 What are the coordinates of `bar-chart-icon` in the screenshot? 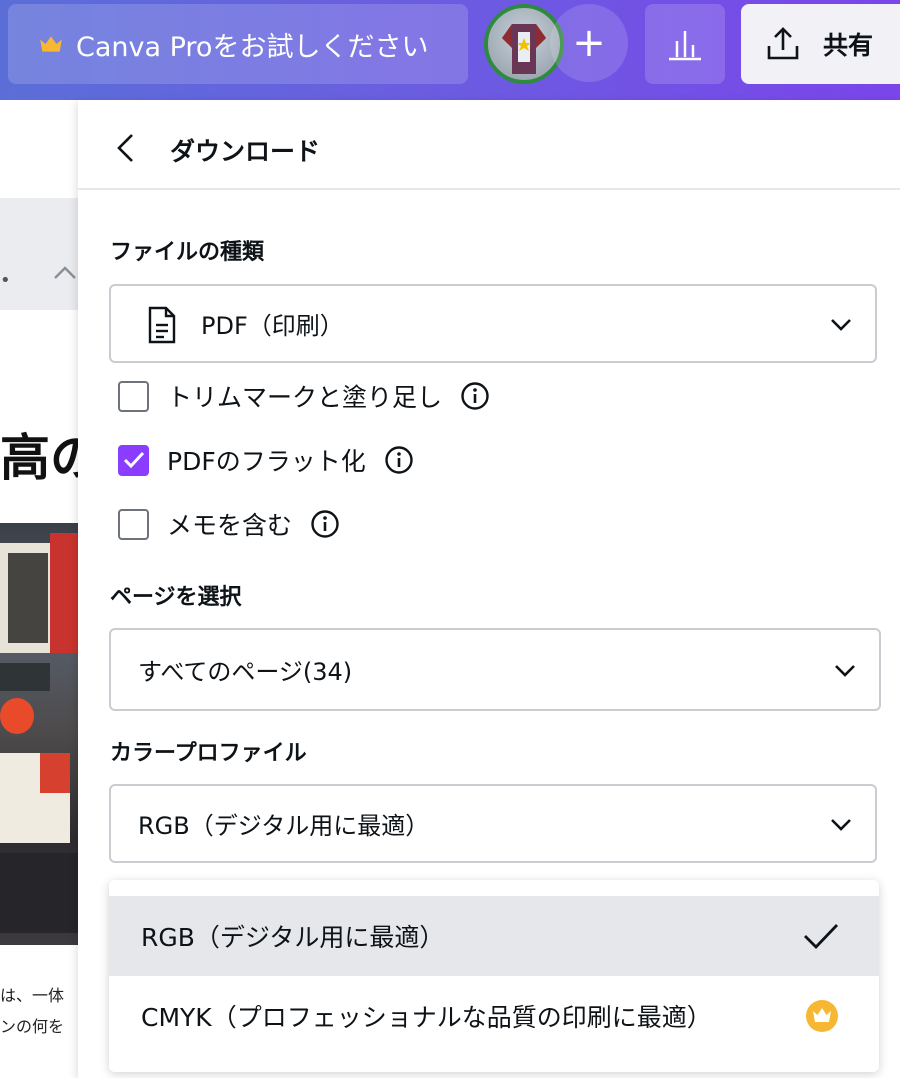 It's located at (685, 46).